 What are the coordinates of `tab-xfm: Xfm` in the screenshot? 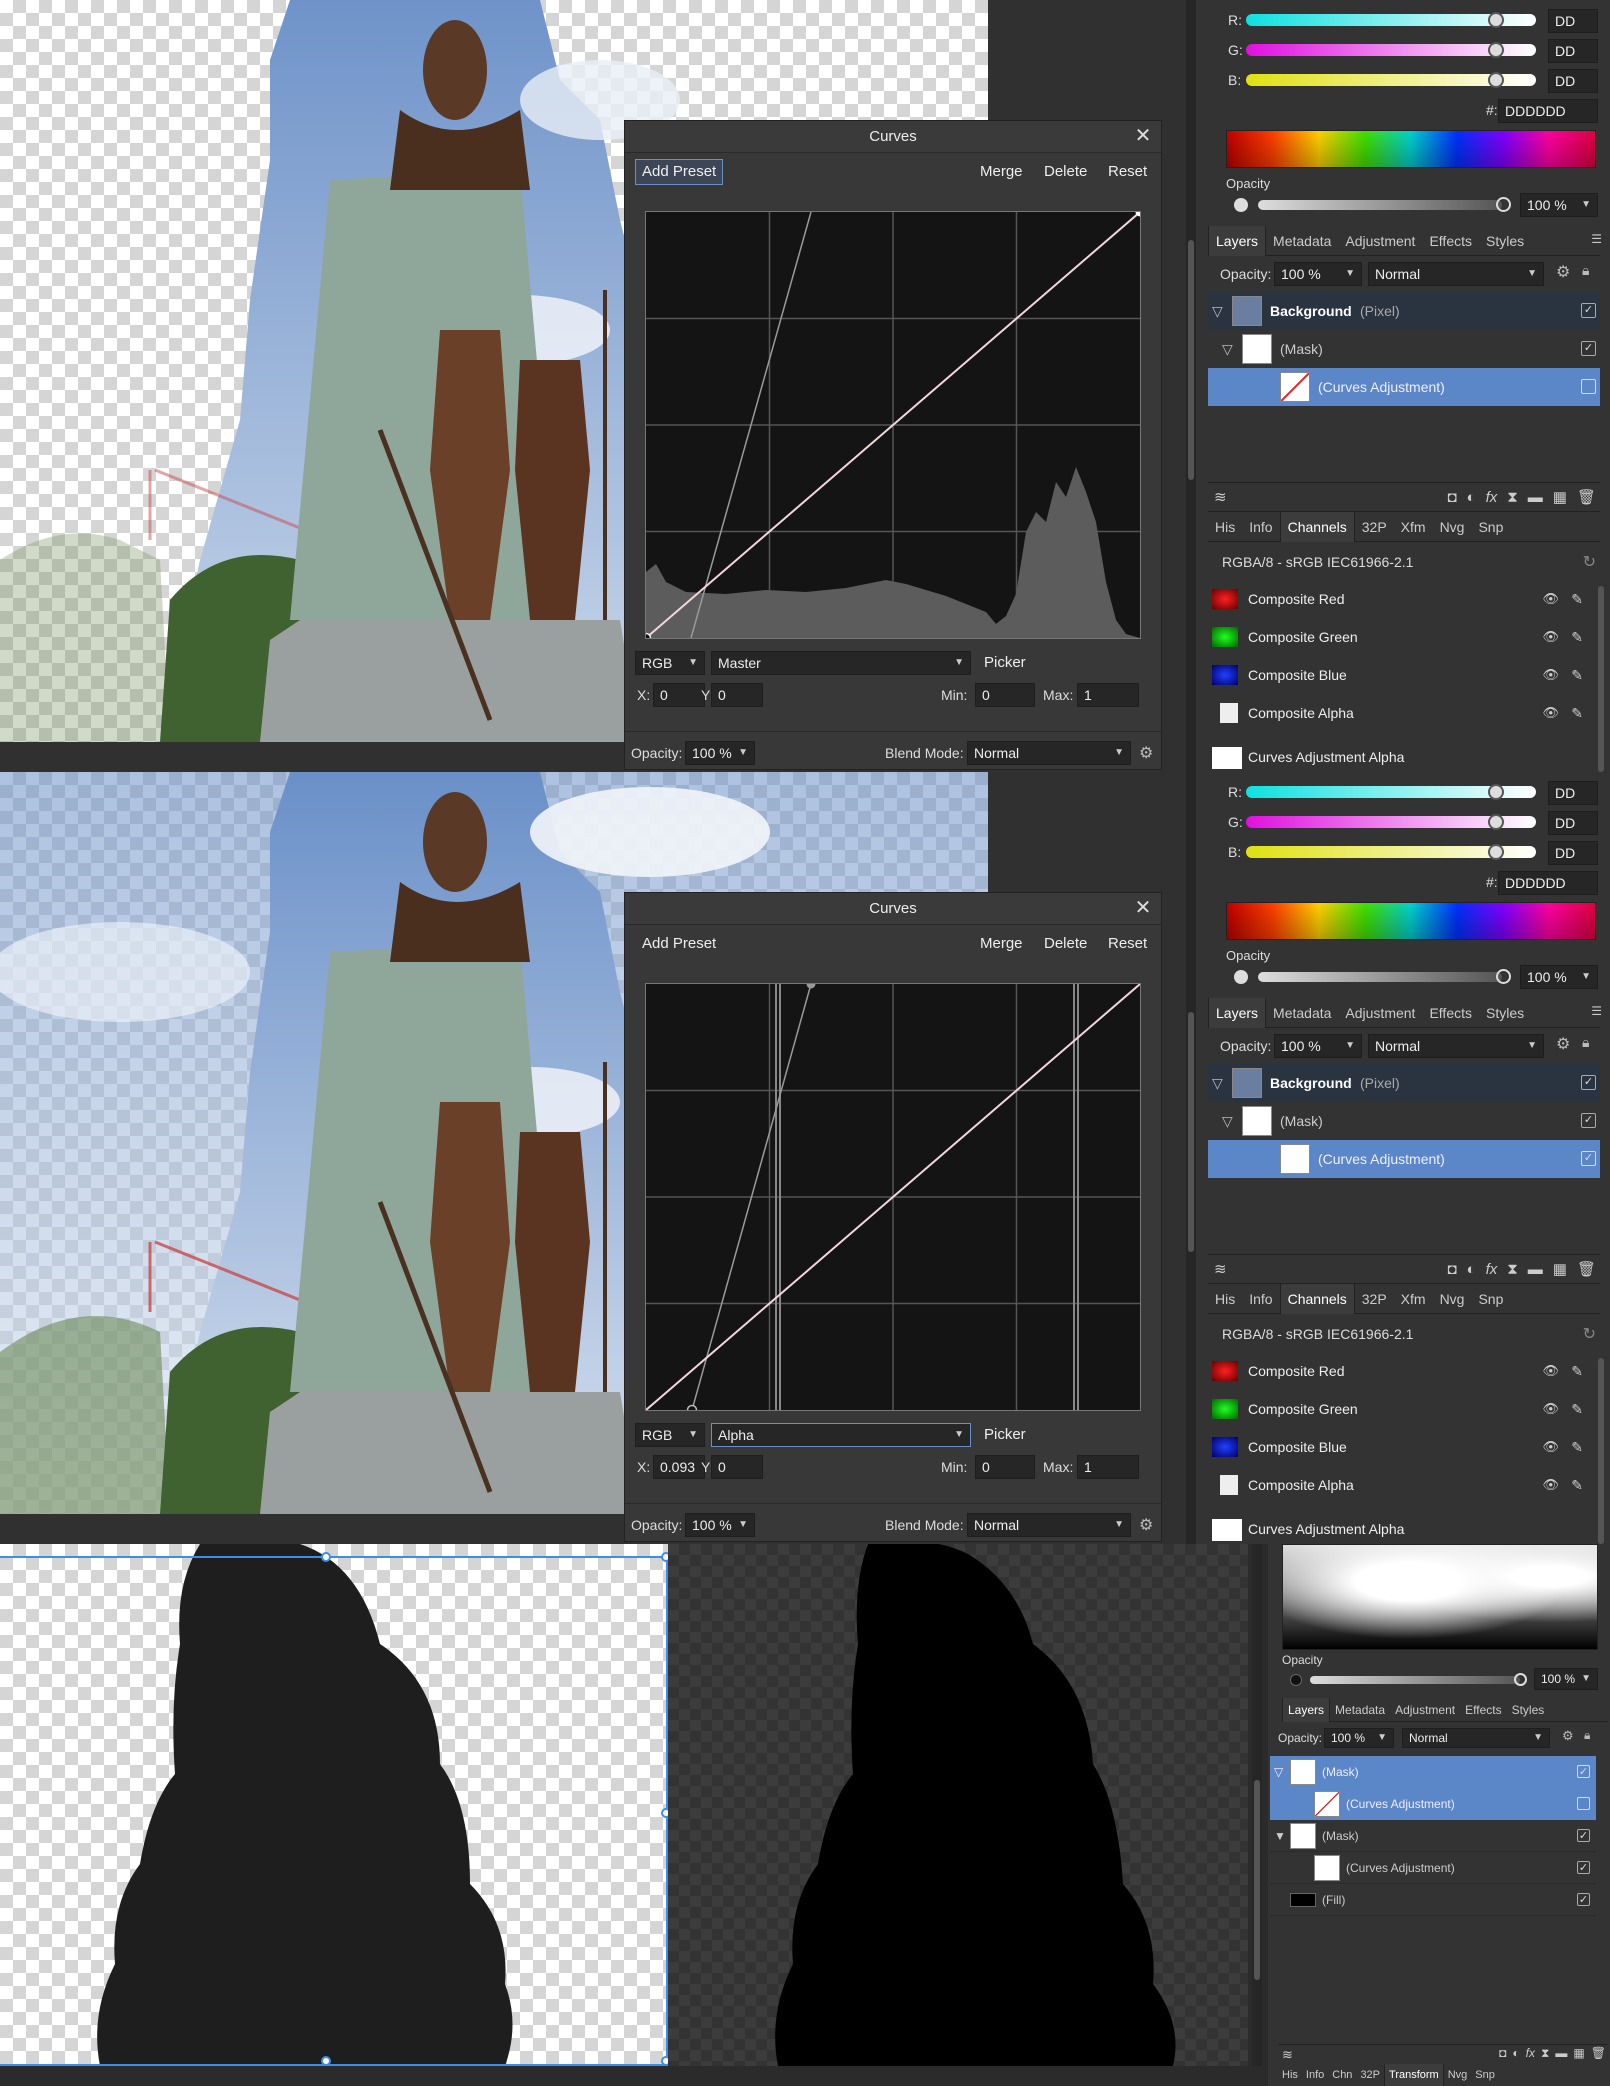 It's located at (1413, 527).